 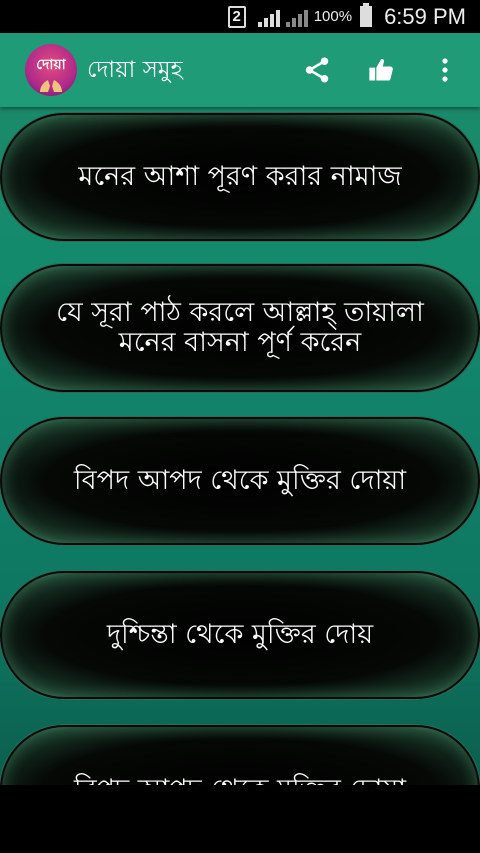 I want to click on signal-icon, so click(x=268, y=17).